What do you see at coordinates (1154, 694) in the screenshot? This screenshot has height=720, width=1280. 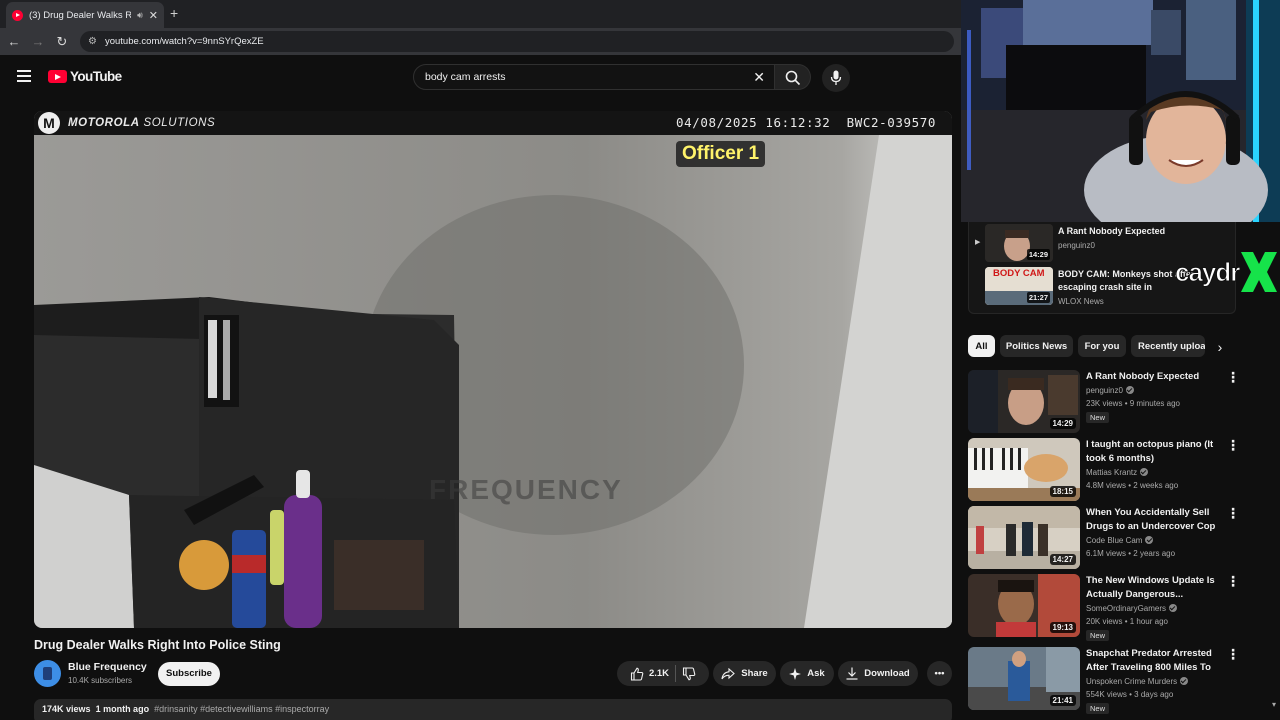 I see `rec-age: 3 days ago` at bounding box center [1154, 694].